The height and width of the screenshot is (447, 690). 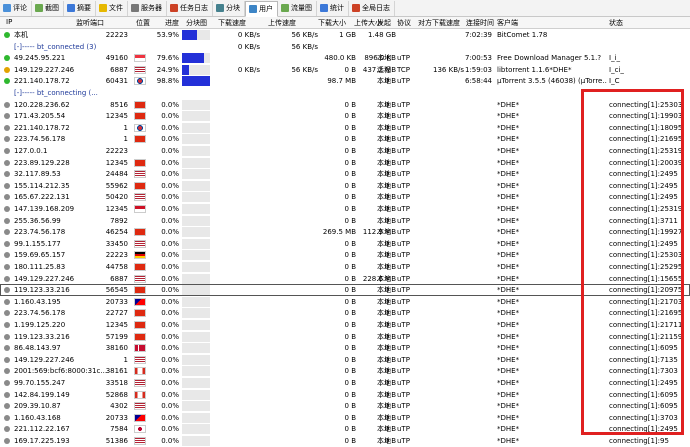 What do you see at coordinates (632, 262) in the screenshot?
I see `highlight-box` at bounding box center [632, 262].